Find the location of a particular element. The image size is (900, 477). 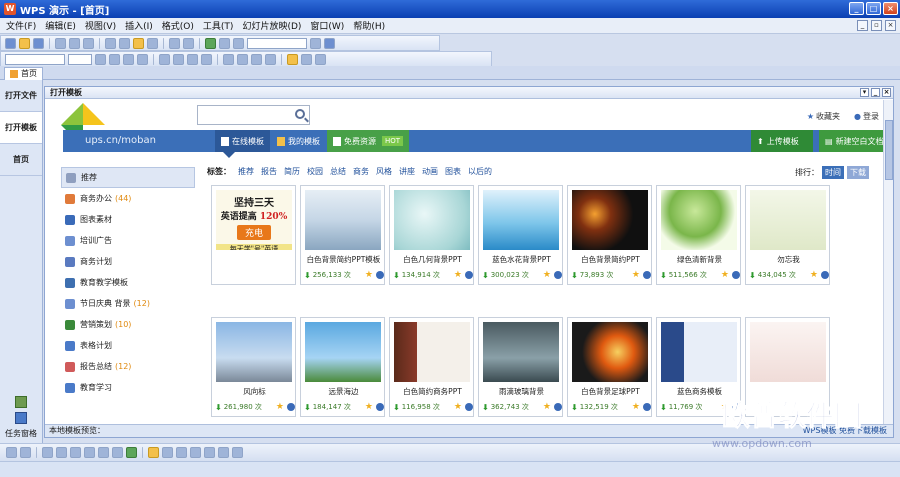

fill-color-icon is located at coordinates (153, 452).